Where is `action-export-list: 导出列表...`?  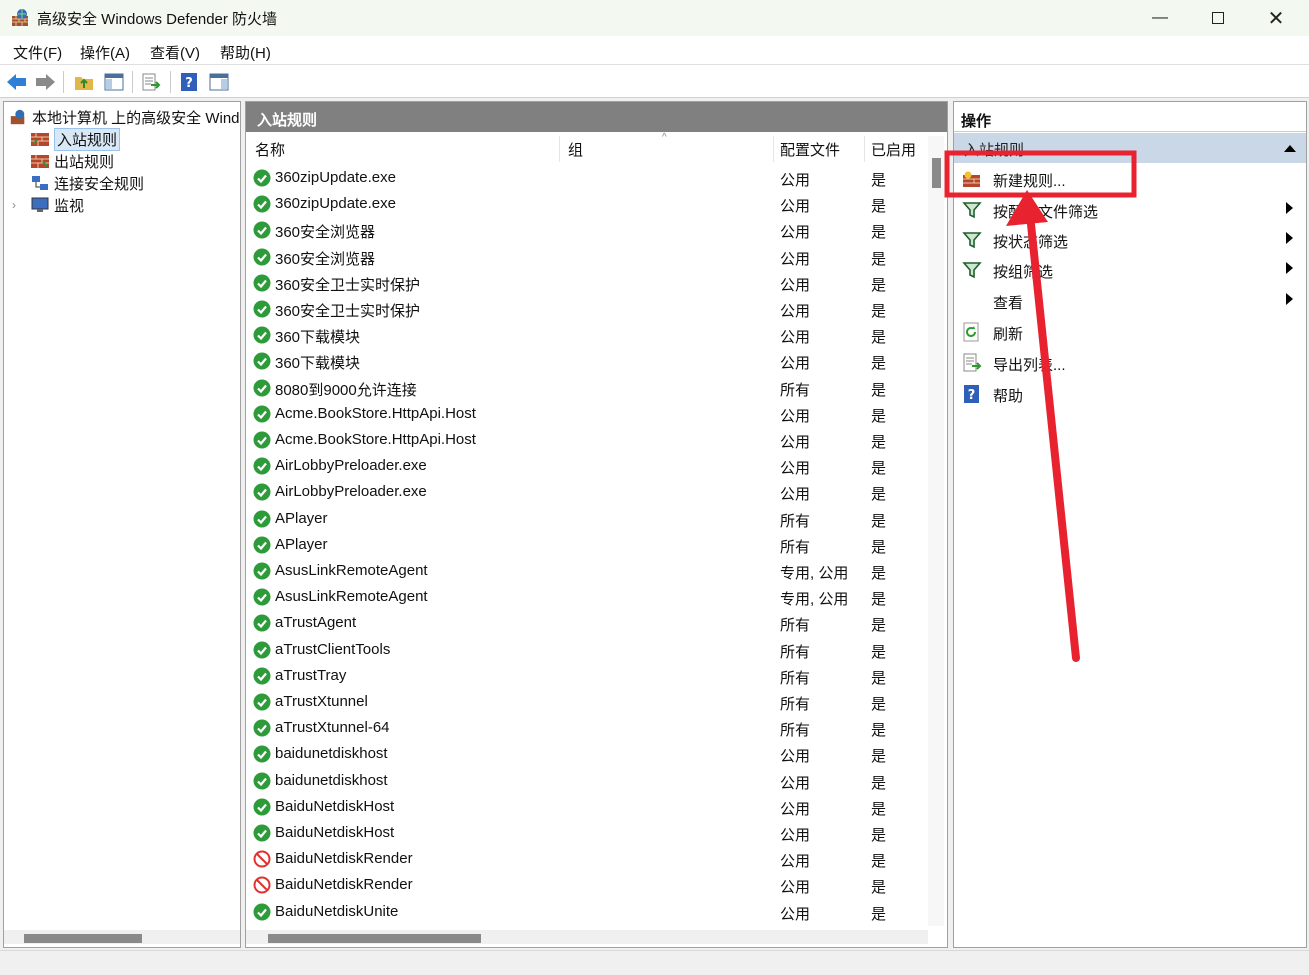
action-export-list: 导出列表... is located at coordinates (1130, 363).